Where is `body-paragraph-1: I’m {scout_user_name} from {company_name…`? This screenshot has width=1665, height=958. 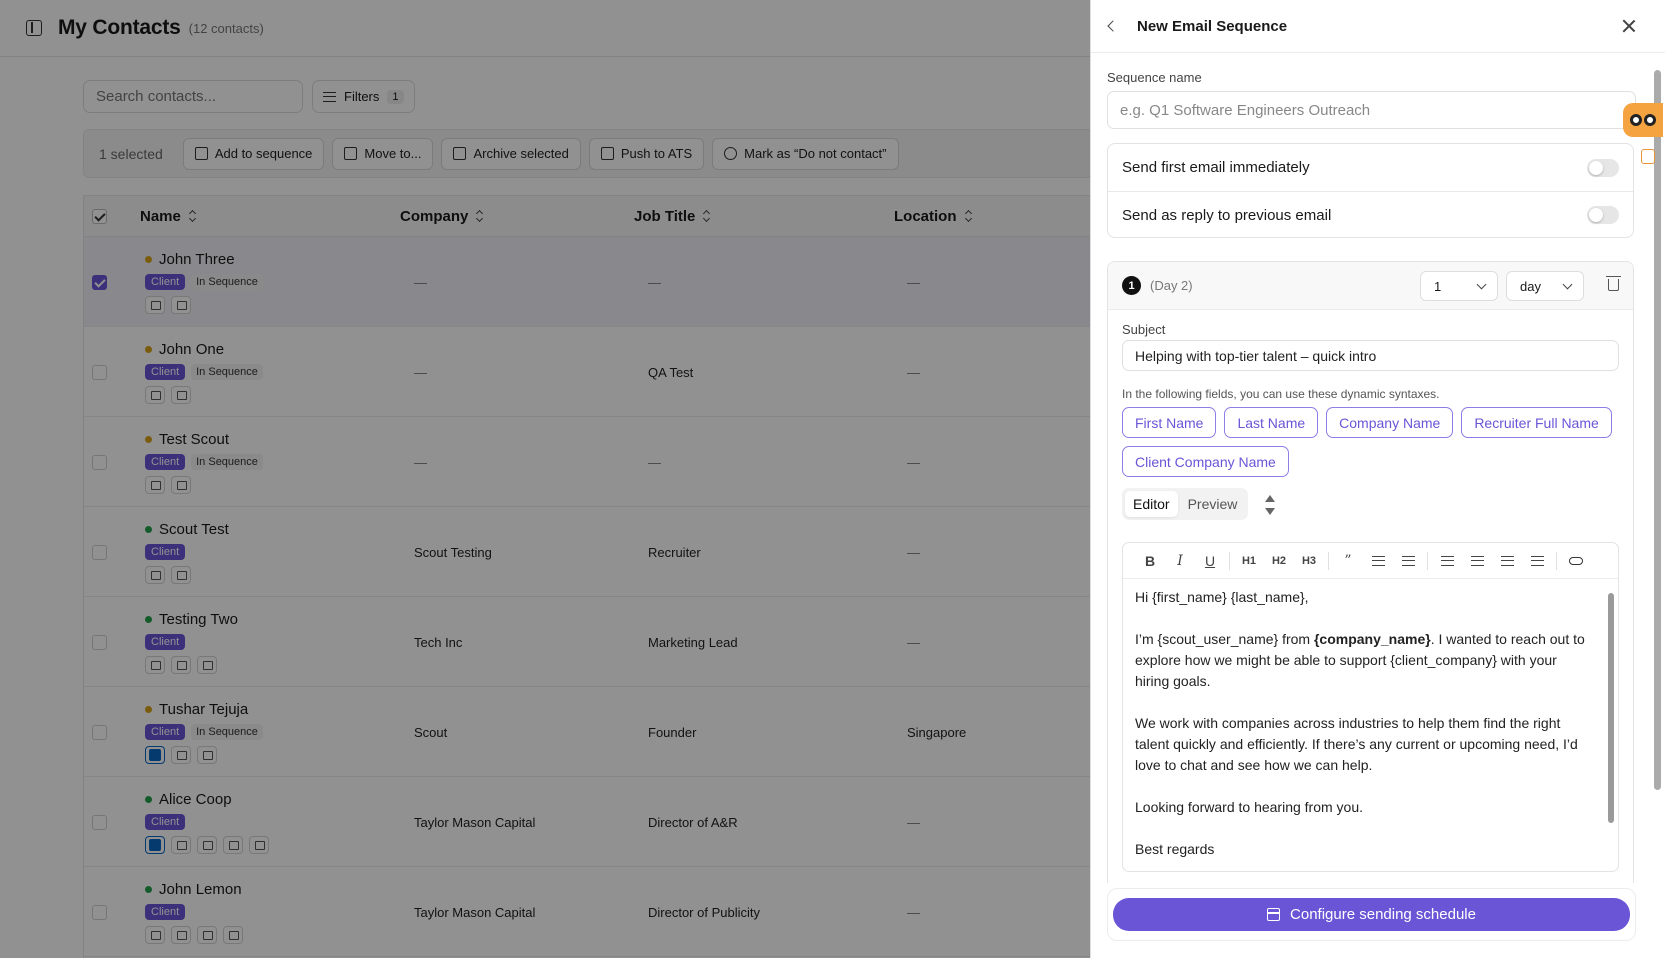
body-paragraph-1: I’m {scout_user_name} from {company_name… is located at coordinates (1360, 660).